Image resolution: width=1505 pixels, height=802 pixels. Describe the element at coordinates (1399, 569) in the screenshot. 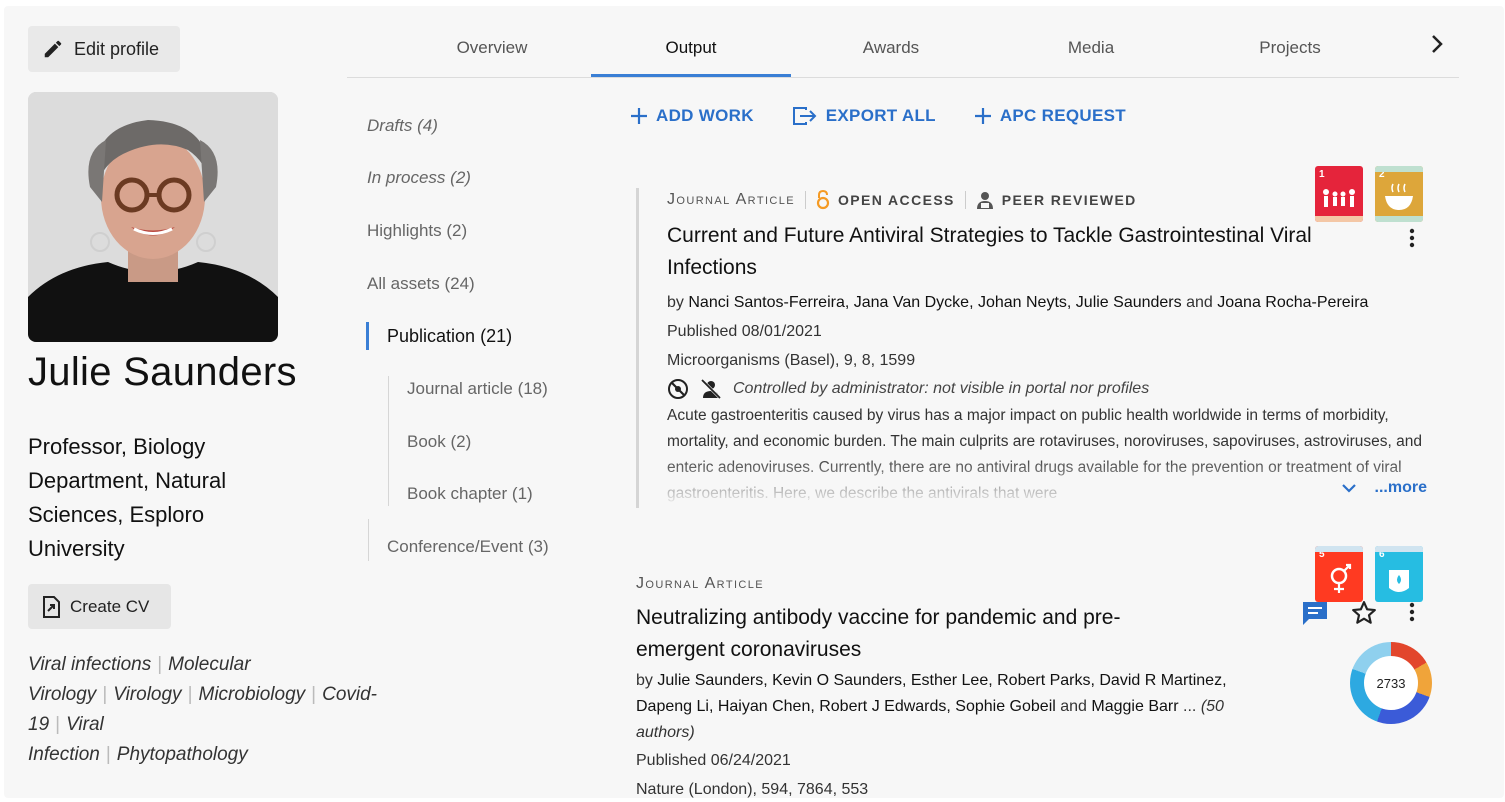

I see `clean-water-icon` at that location.